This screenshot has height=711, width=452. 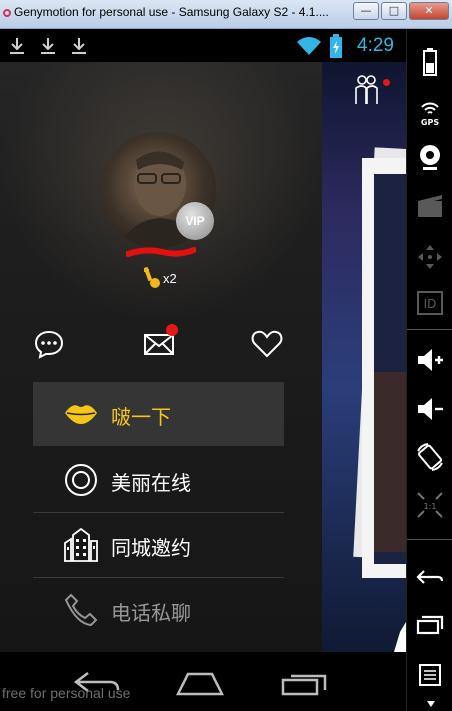 I want to click on notification-dot, so click(x=386, y=82).